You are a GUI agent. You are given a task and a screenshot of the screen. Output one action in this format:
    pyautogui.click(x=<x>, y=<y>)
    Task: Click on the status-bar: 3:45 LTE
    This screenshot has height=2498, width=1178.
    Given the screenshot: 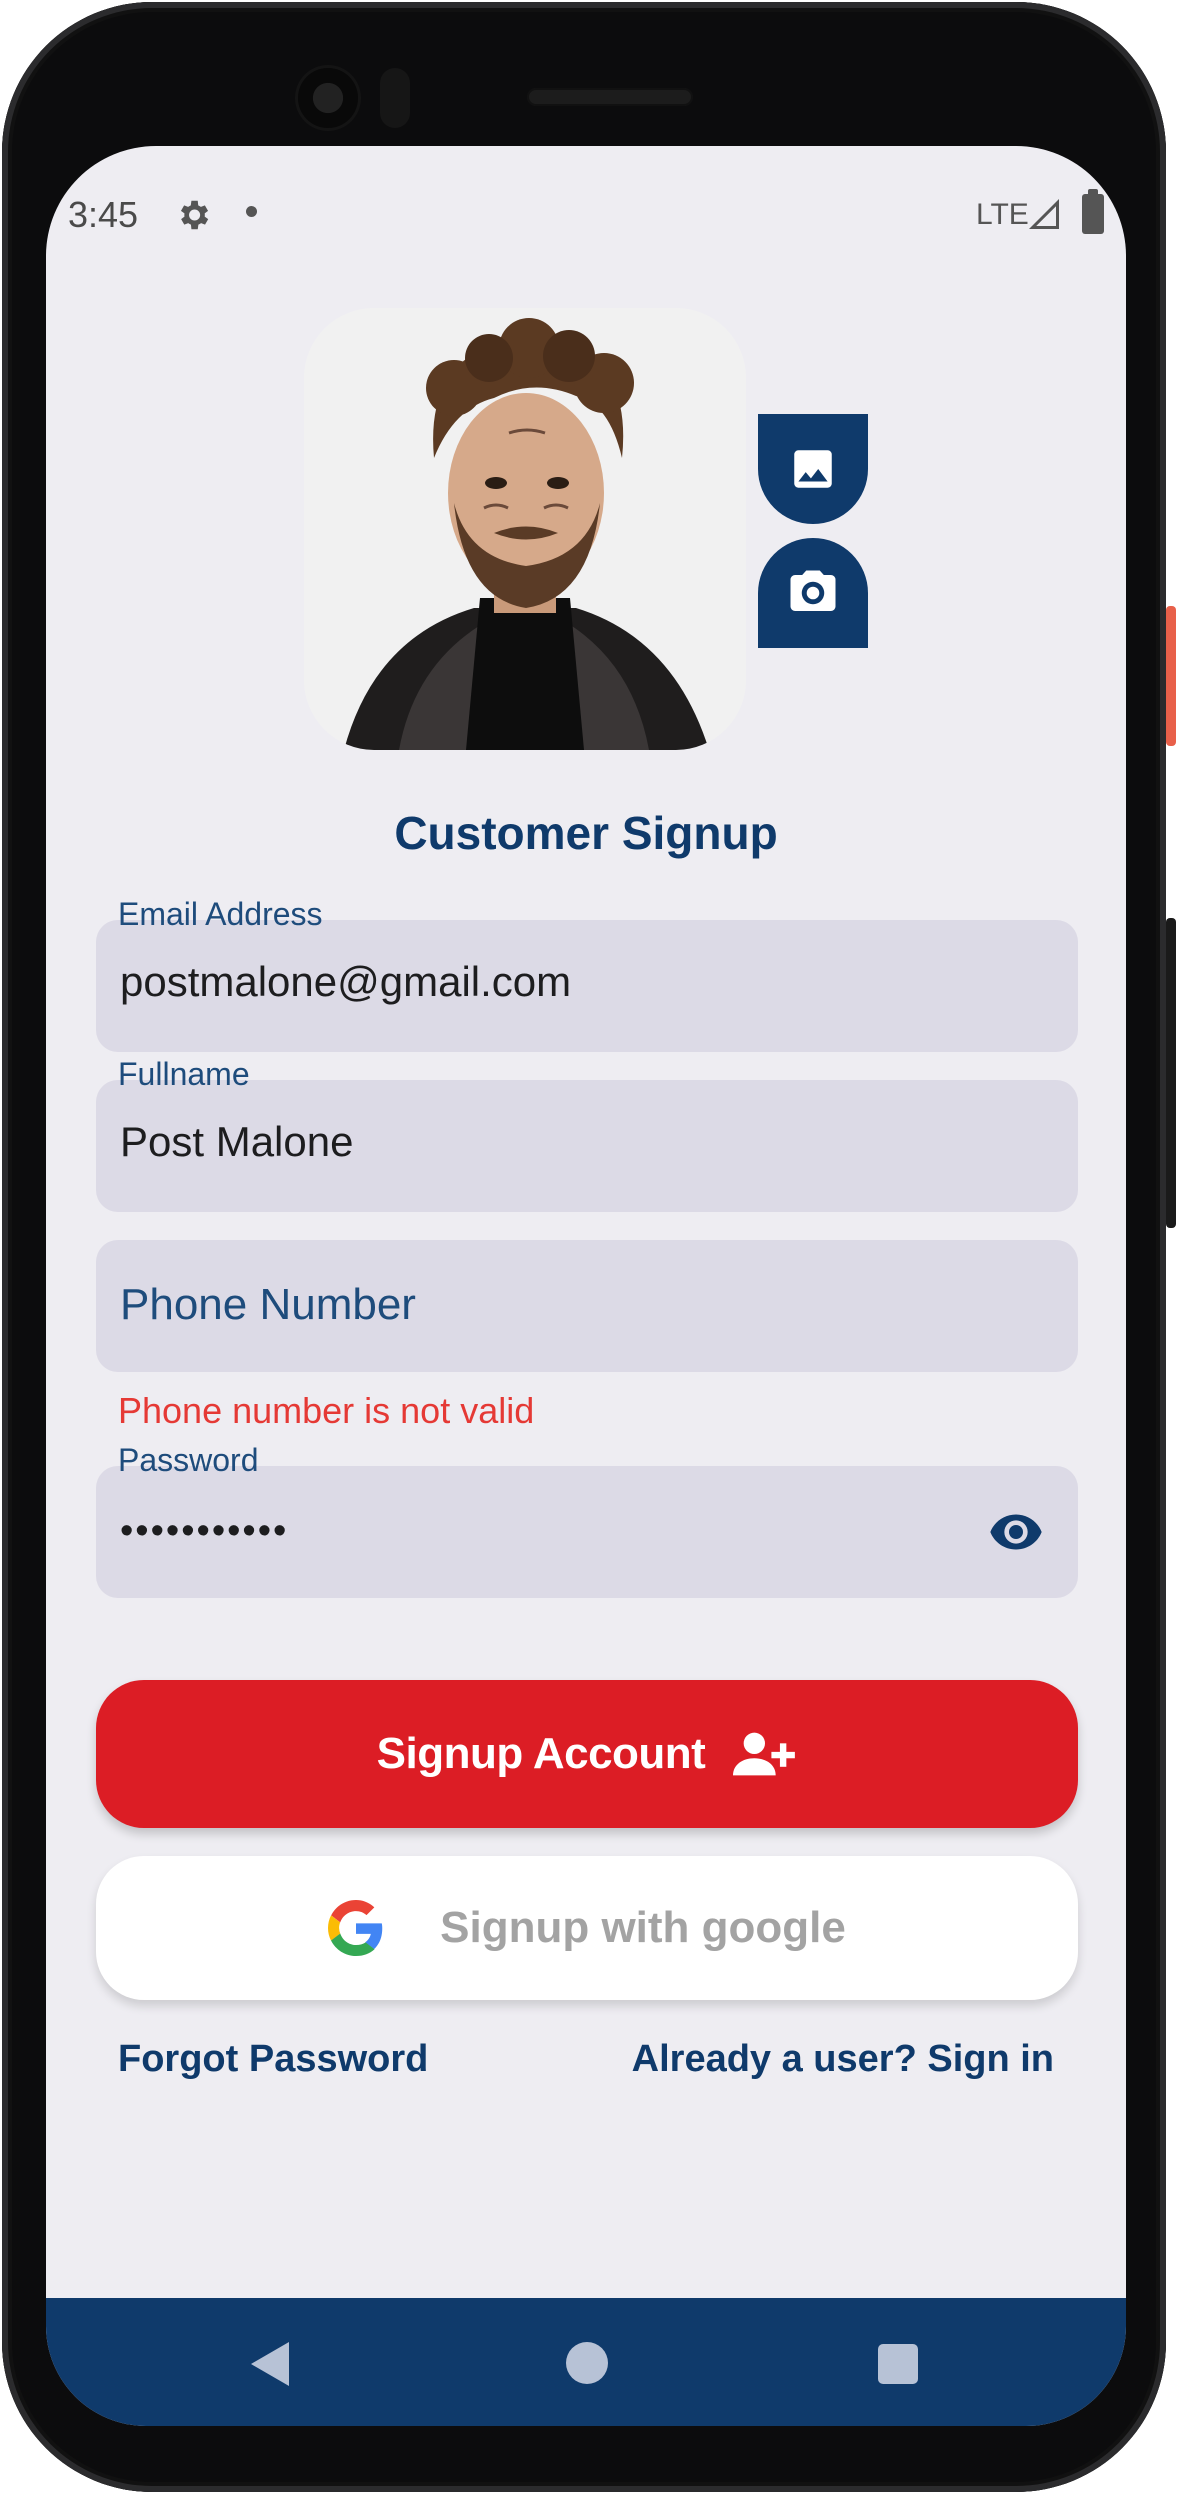 What is the action you would take?
    pyautogui.click(x=586, y=206)
    